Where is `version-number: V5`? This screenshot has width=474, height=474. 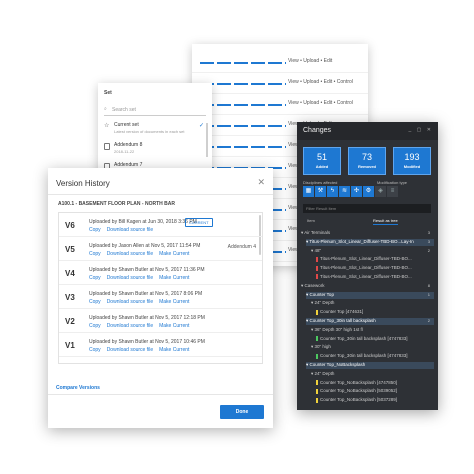
version-number: V5 is located at coordinates (70, 249).